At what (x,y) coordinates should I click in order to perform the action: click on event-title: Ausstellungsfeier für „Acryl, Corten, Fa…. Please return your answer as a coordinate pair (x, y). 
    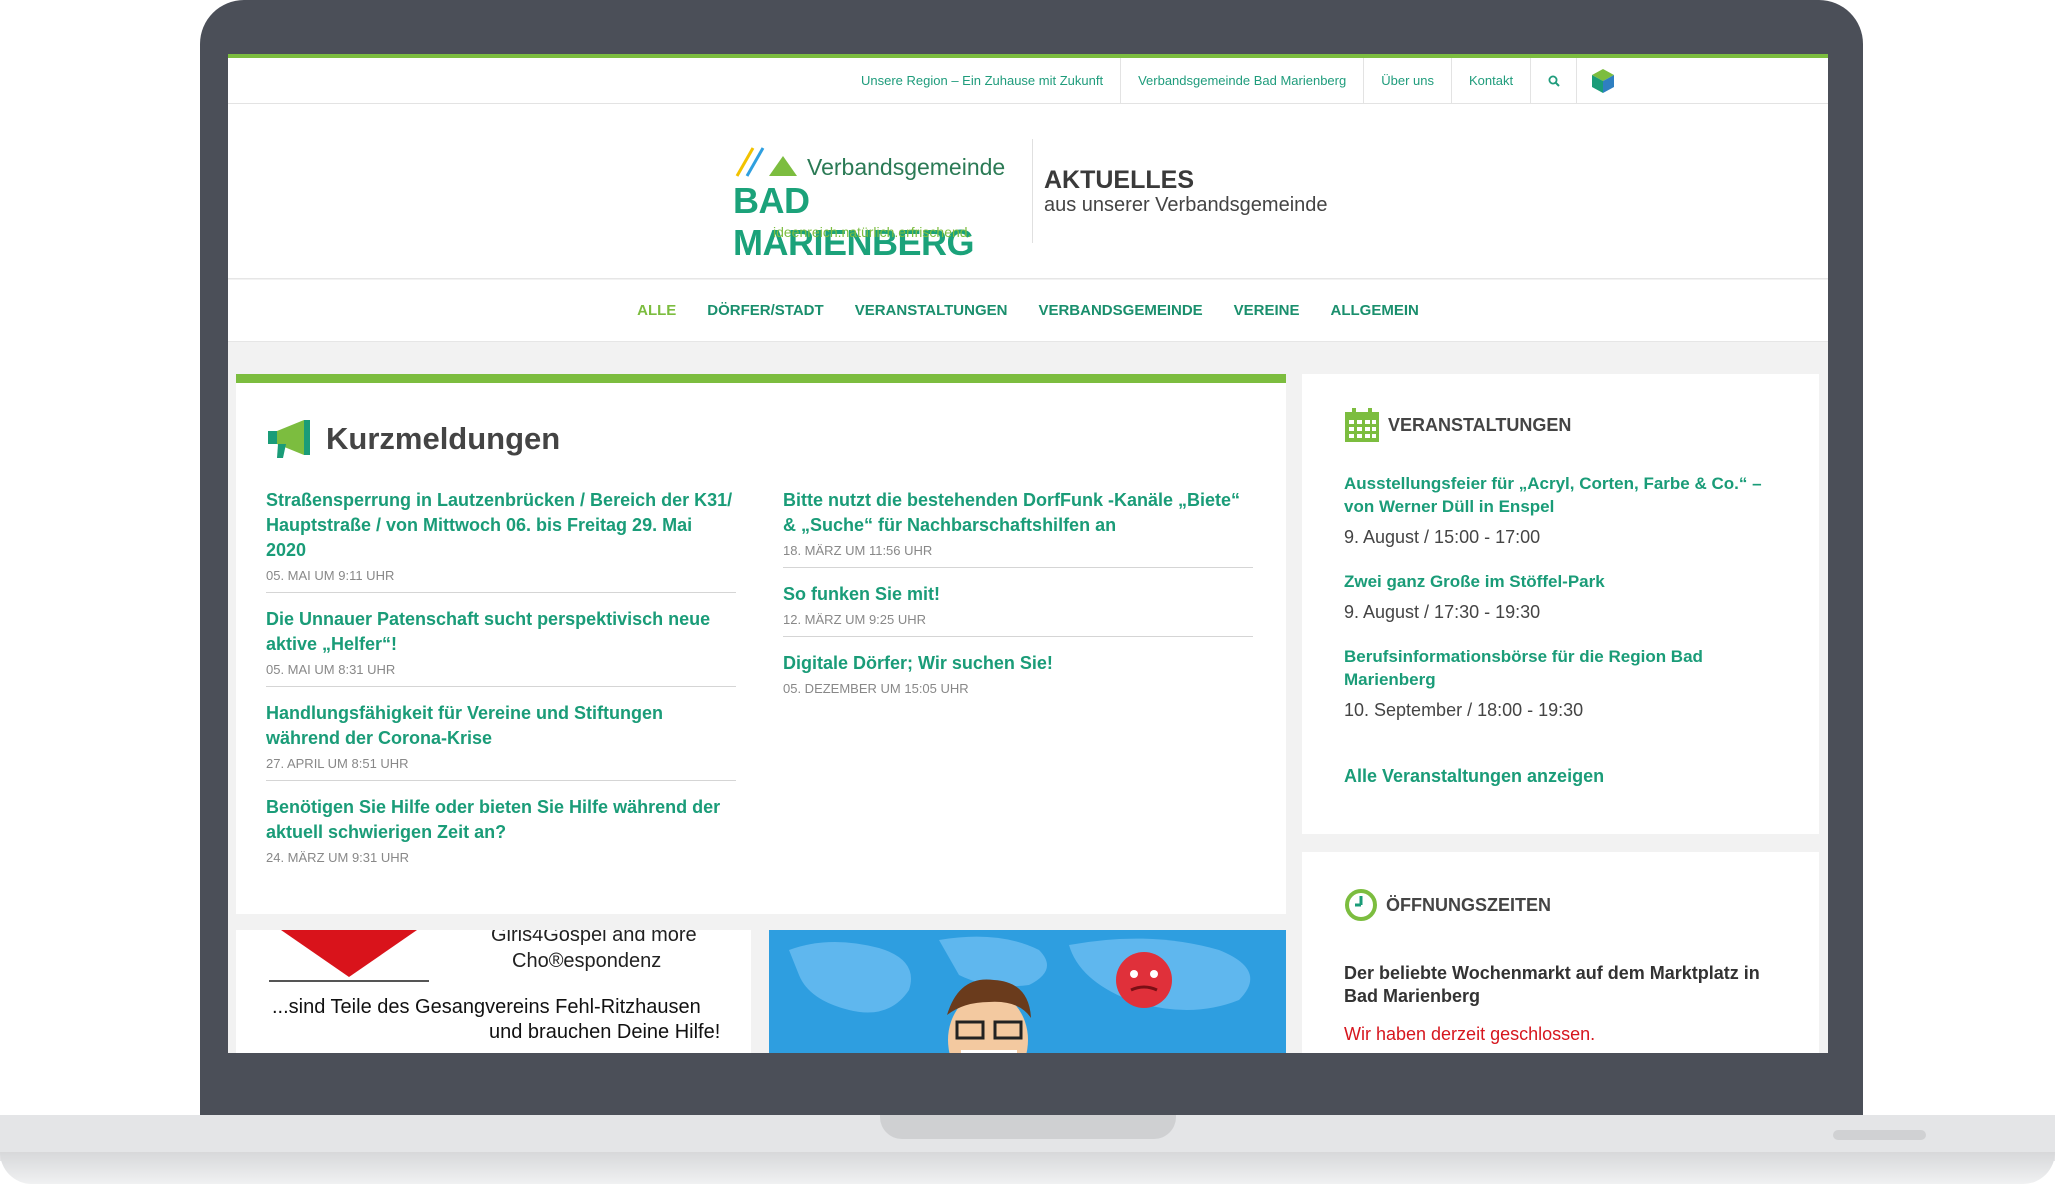
    Looking at the image, I should click on (1569, 495).